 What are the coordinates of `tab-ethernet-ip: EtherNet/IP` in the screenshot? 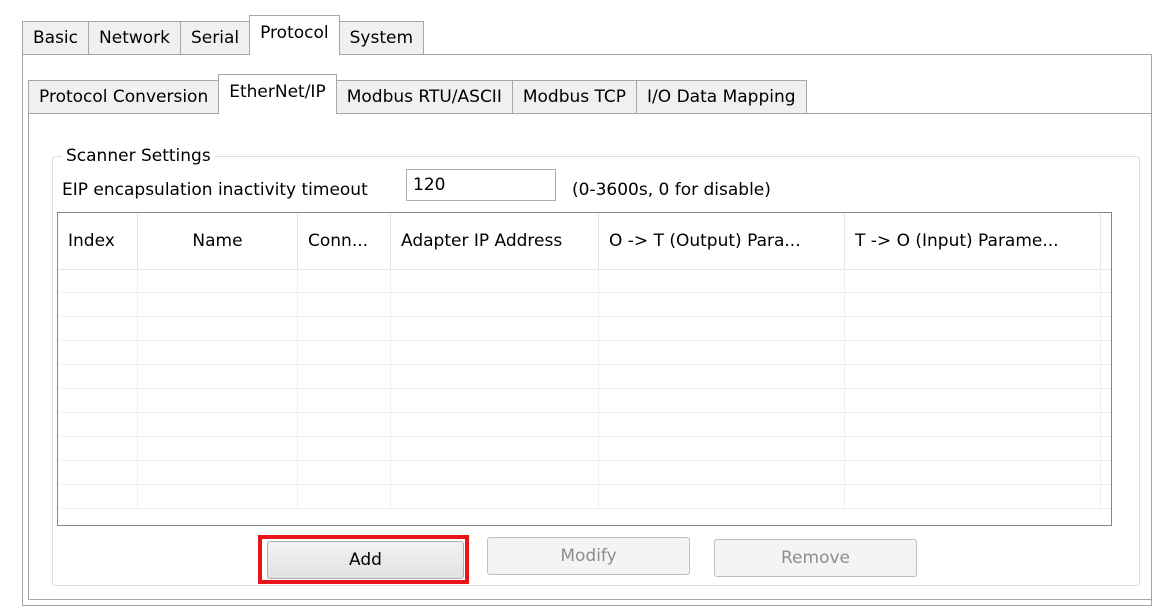 It's located at (277, 94).